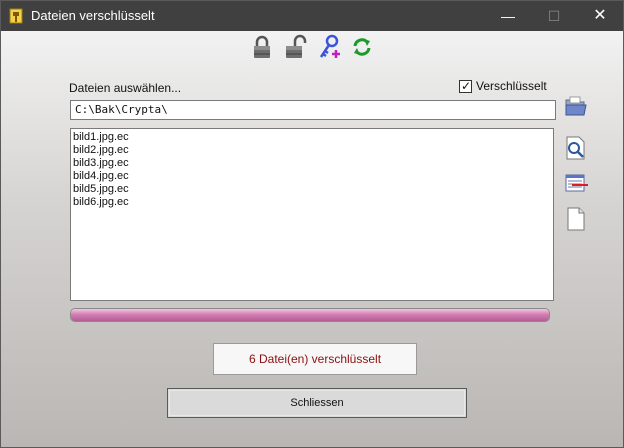  I want to click on toolbar, so click(314, 47).